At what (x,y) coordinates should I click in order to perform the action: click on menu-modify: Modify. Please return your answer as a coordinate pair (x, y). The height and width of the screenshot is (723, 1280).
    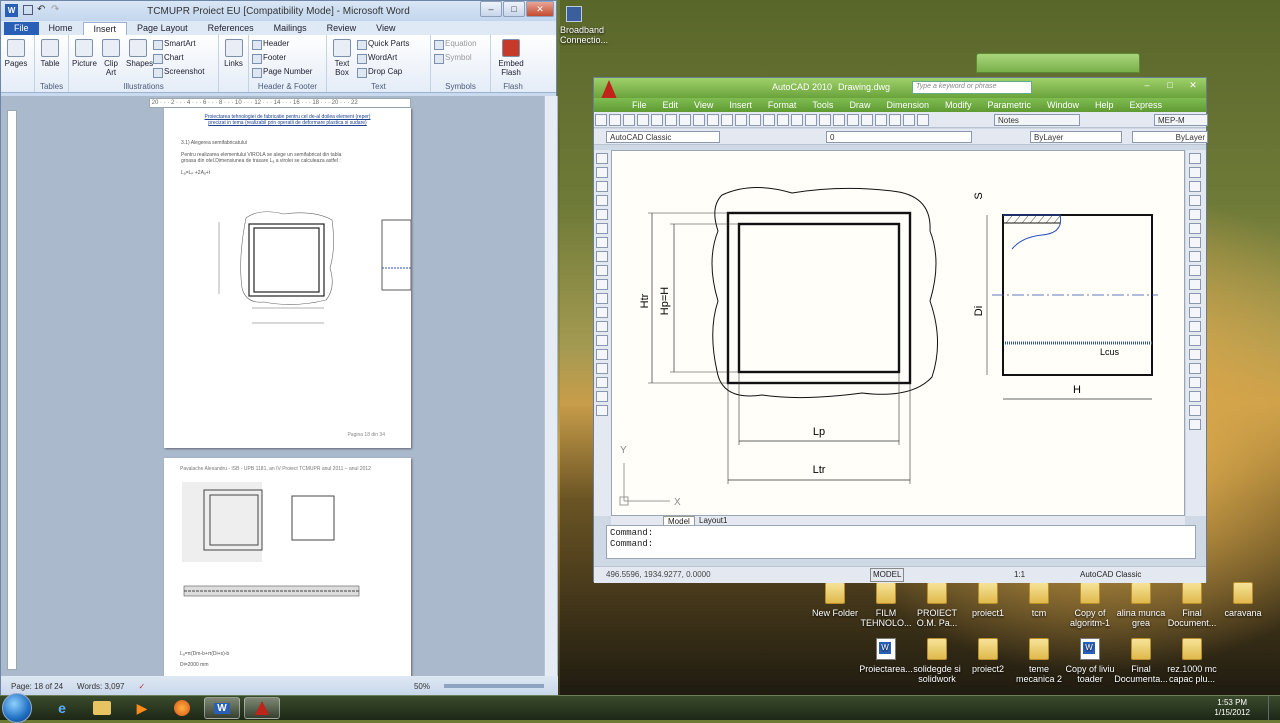
    Looking at the image, I should click on (958, 105).